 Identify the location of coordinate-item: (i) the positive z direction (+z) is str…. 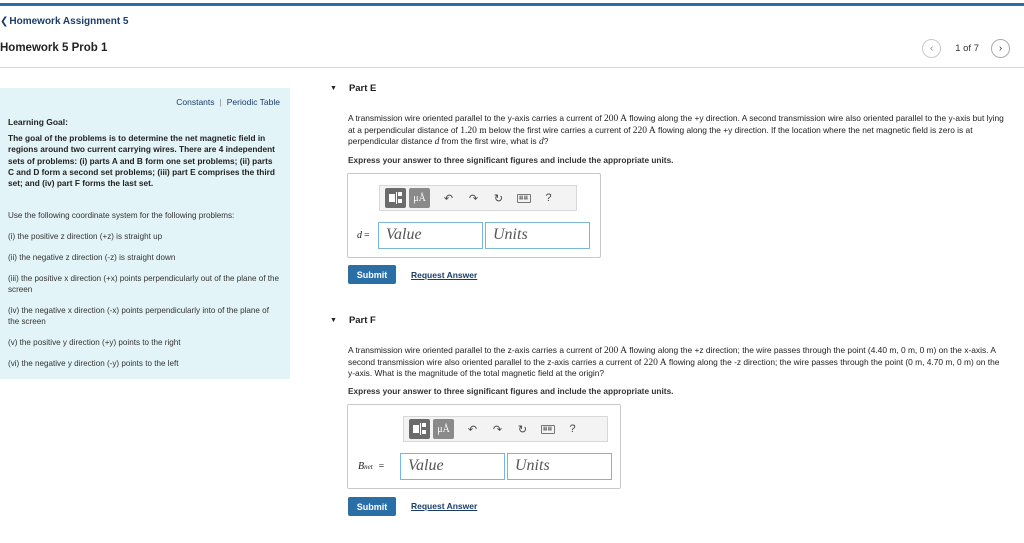
(85, 236).